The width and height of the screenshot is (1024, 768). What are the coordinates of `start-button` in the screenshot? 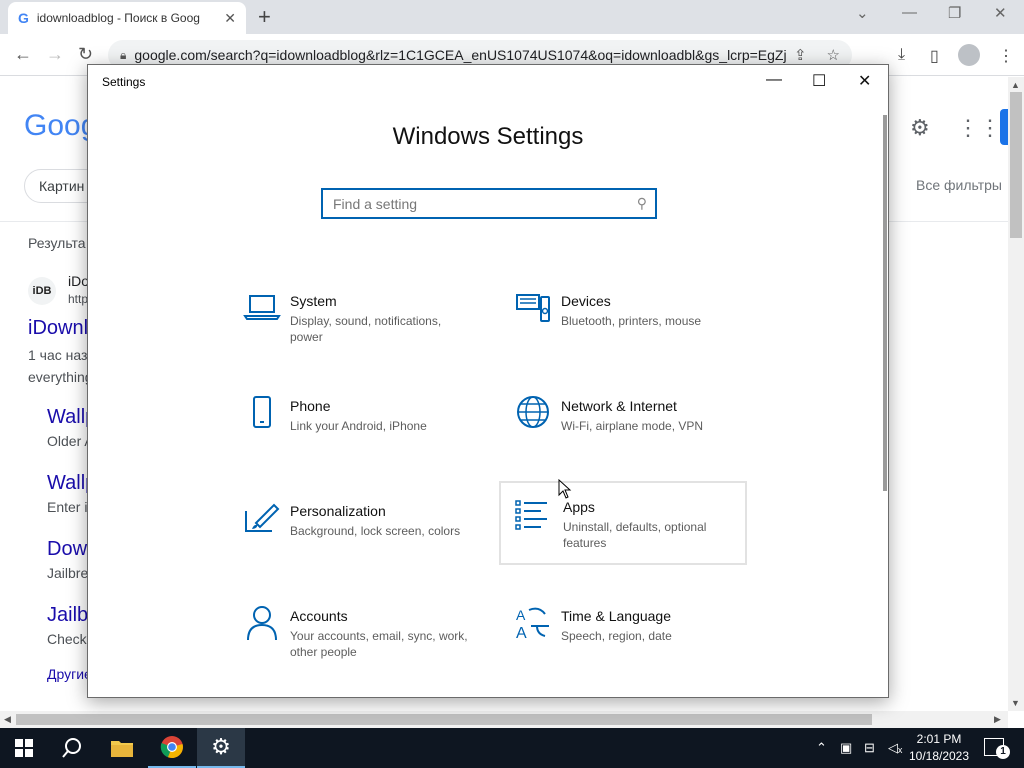 It's located at (24, 748).